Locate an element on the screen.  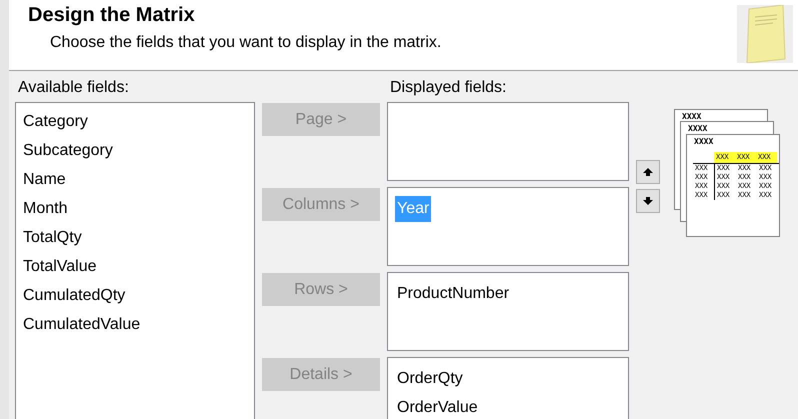
list-item: Category is located at coordinates (55, 121).